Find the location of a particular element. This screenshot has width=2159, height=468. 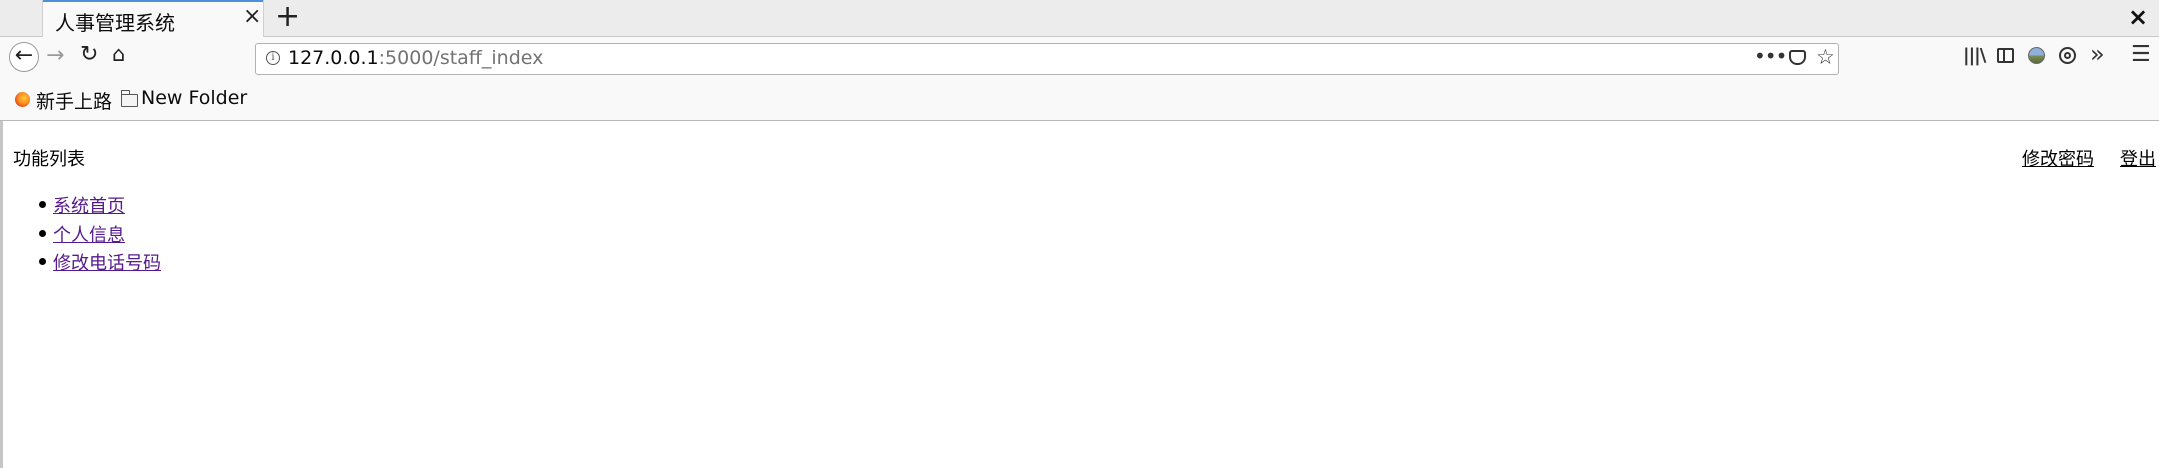

account-avatar-icon is located at coordinates (2036, 55).